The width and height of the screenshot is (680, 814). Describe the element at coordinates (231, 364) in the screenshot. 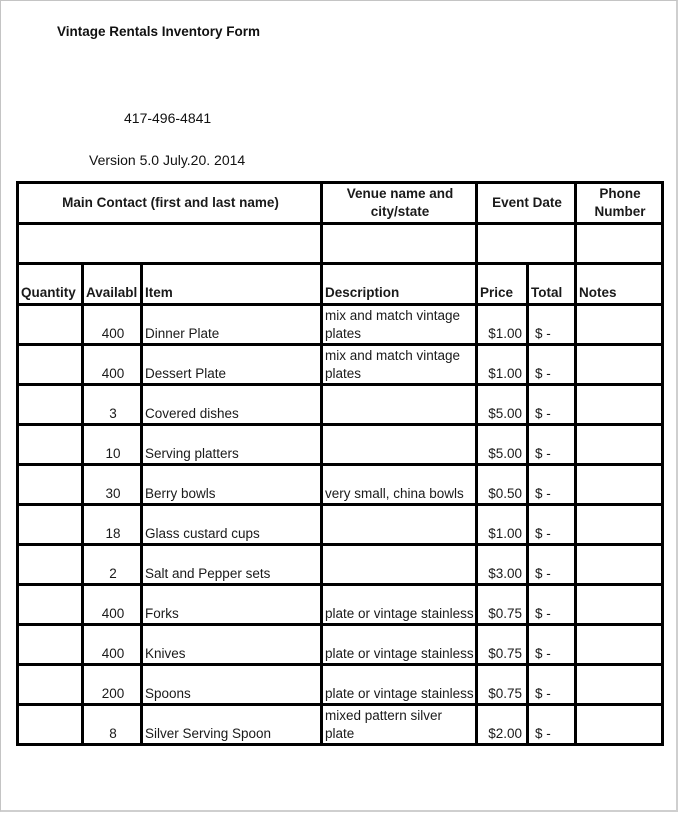

I see `item-cell: Dessert Plate` at that location.